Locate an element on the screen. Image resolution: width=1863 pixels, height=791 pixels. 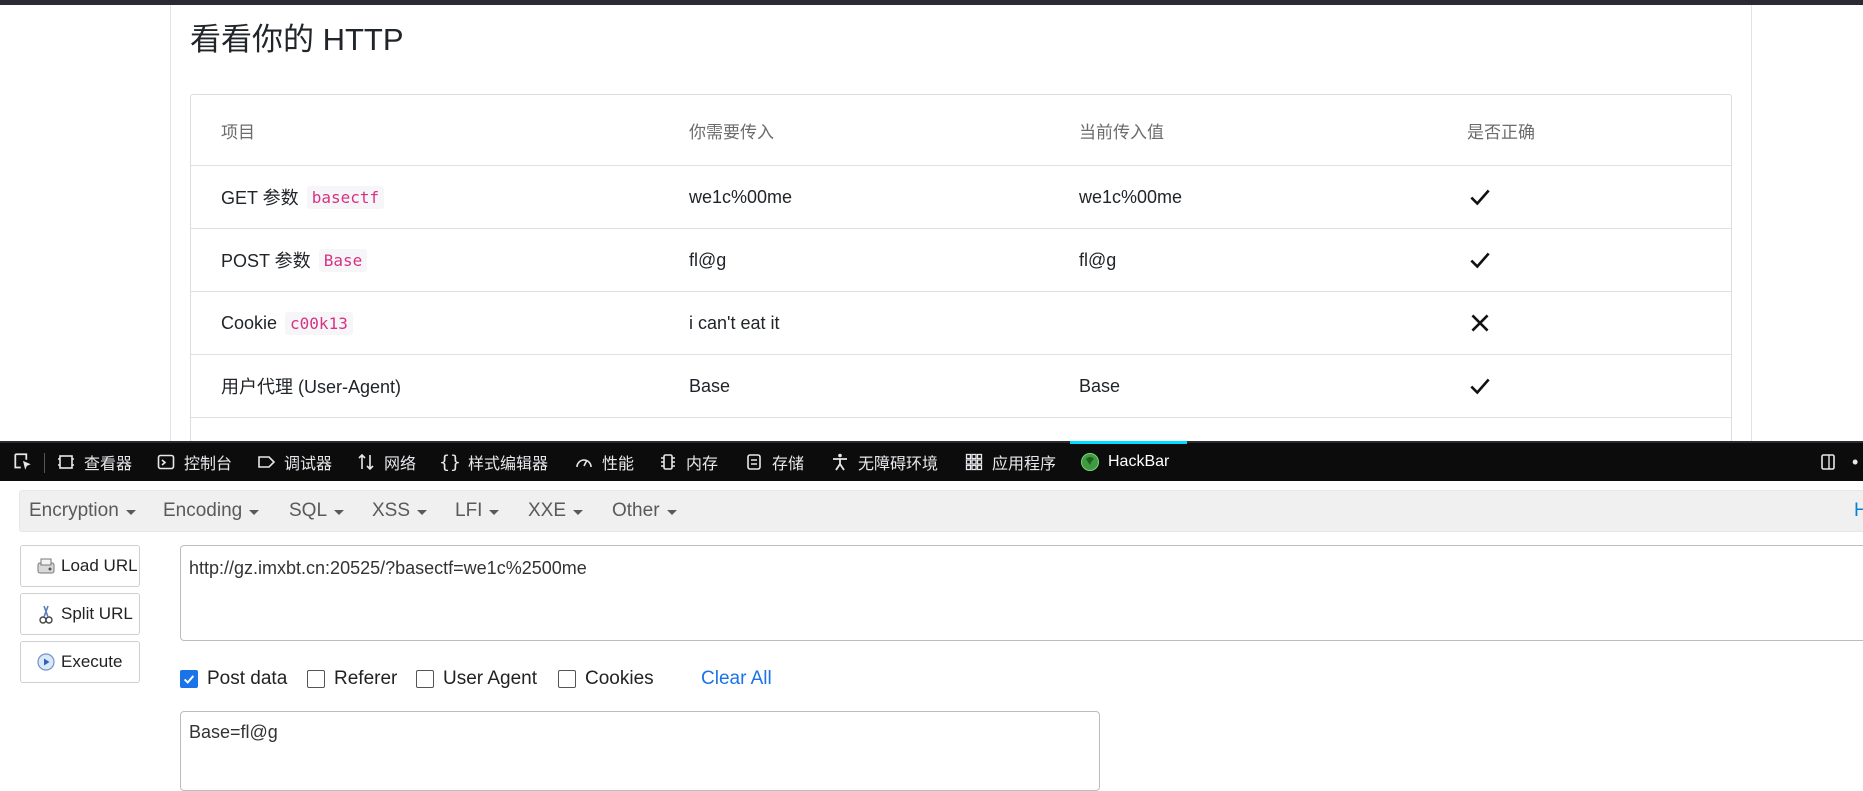
play-icon is located at coordinates (46, 662).